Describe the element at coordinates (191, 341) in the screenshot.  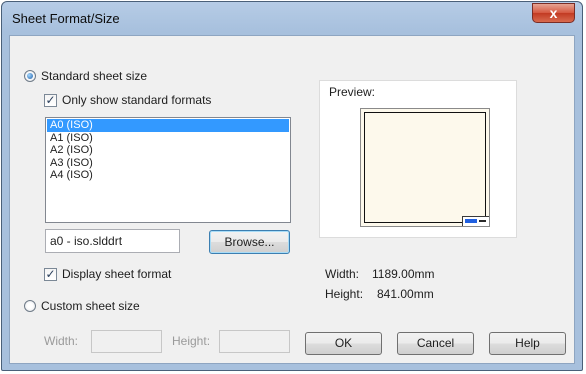
I see `custom-height-label: Height:` at that location.